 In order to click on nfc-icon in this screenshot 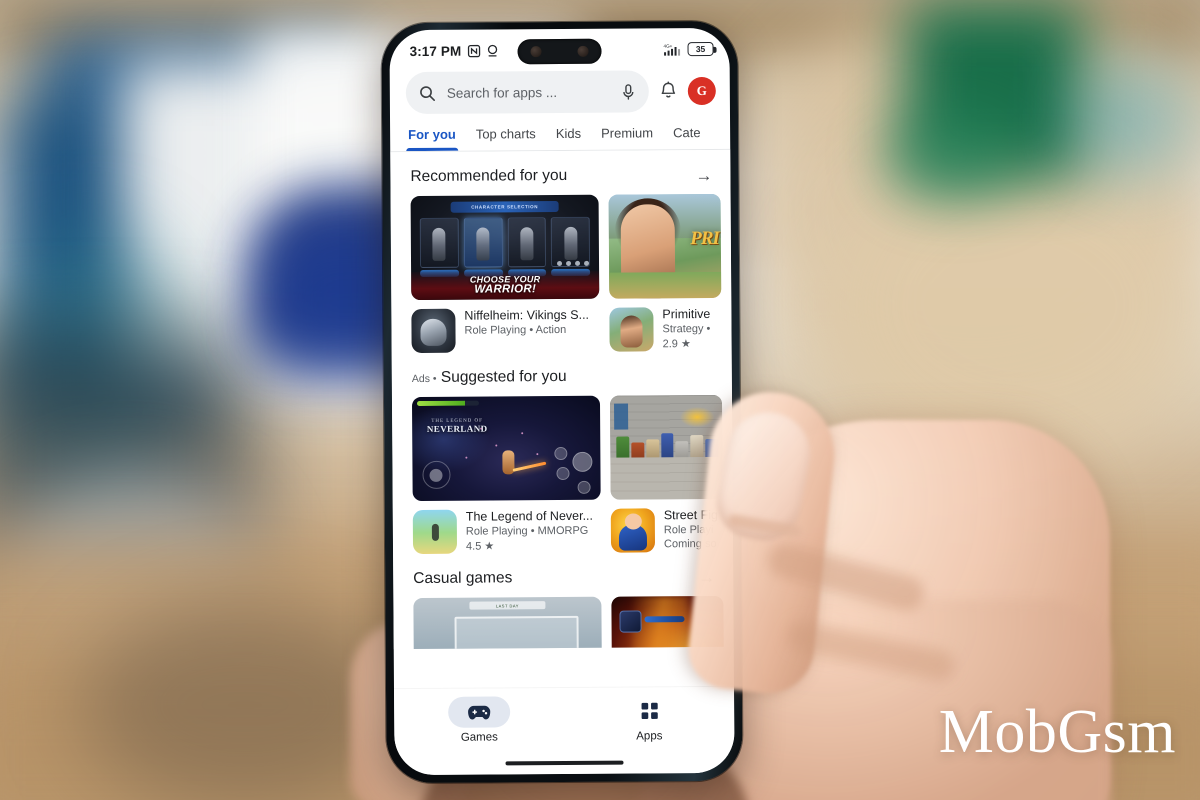, I will do `click(473, 50)`.